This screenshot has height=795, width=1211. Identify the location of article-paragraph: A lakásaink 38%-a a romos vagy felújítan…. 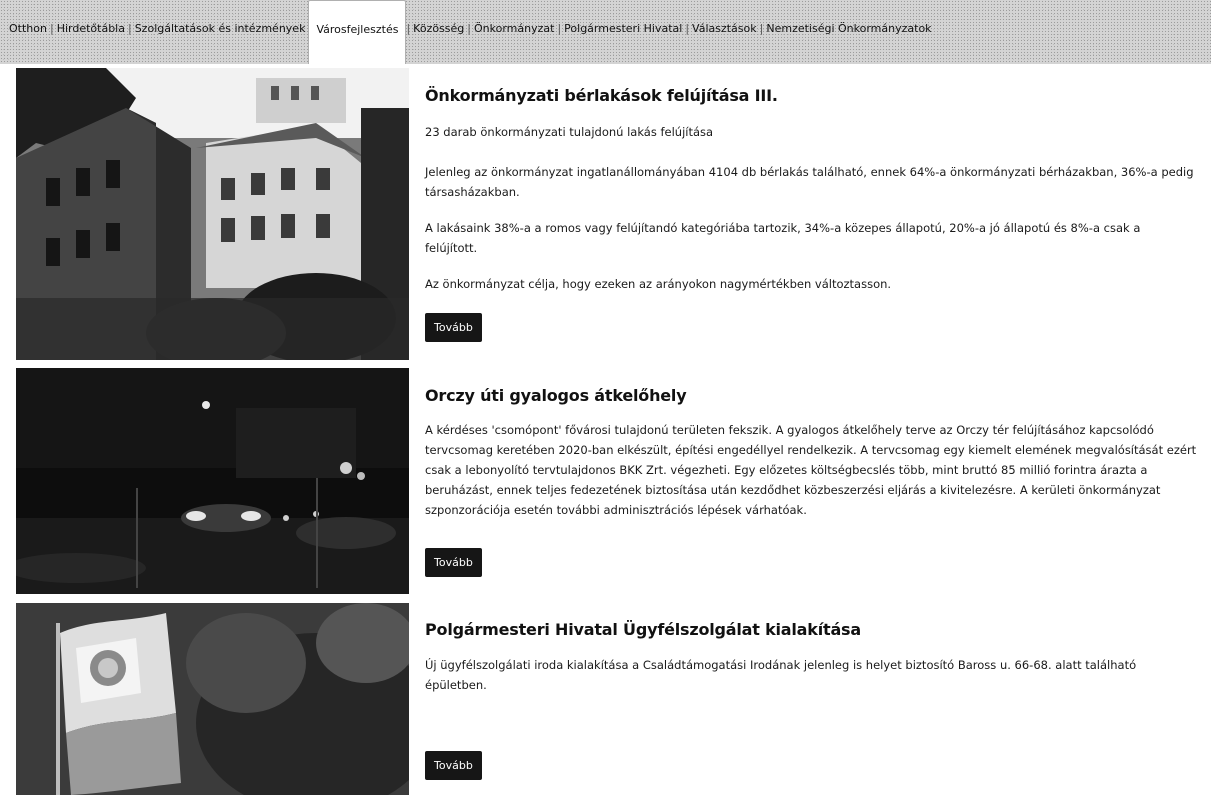
(783, 238).